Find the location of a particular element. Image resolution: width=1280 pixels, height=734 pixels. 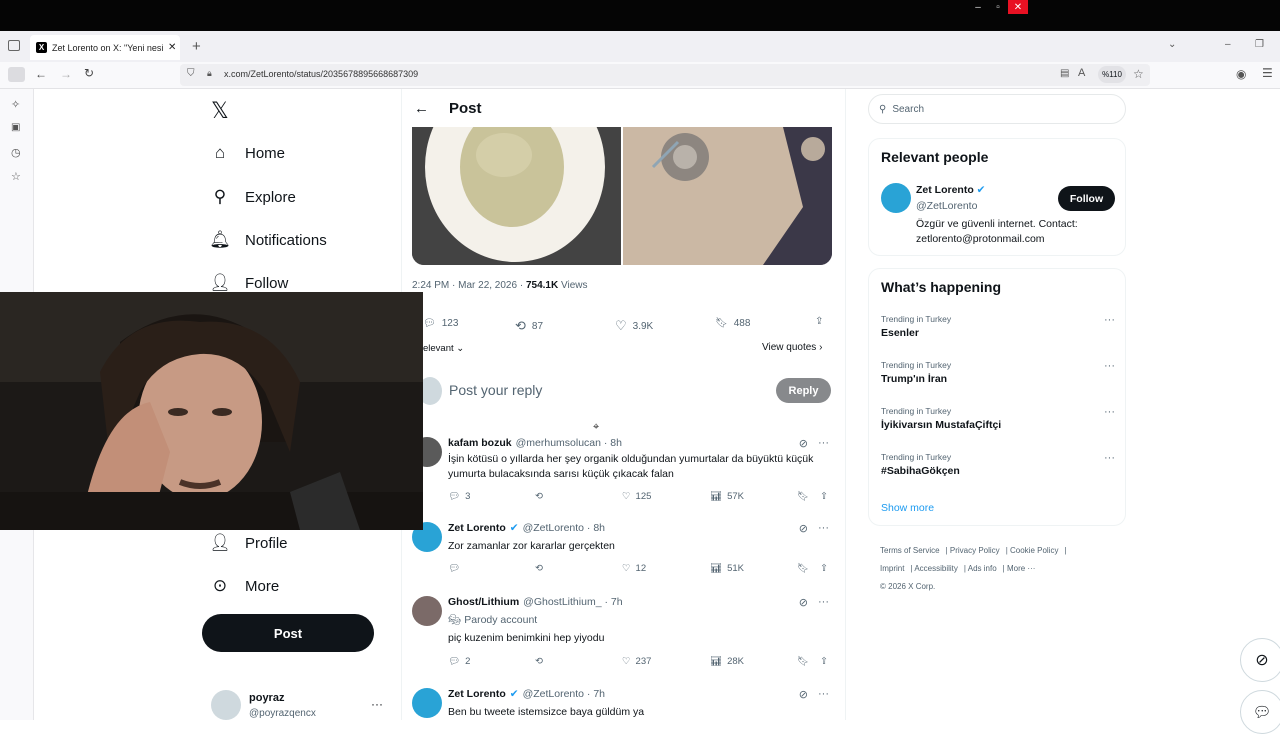

account-icon: ◉ is located at coordinates (1241, 74).